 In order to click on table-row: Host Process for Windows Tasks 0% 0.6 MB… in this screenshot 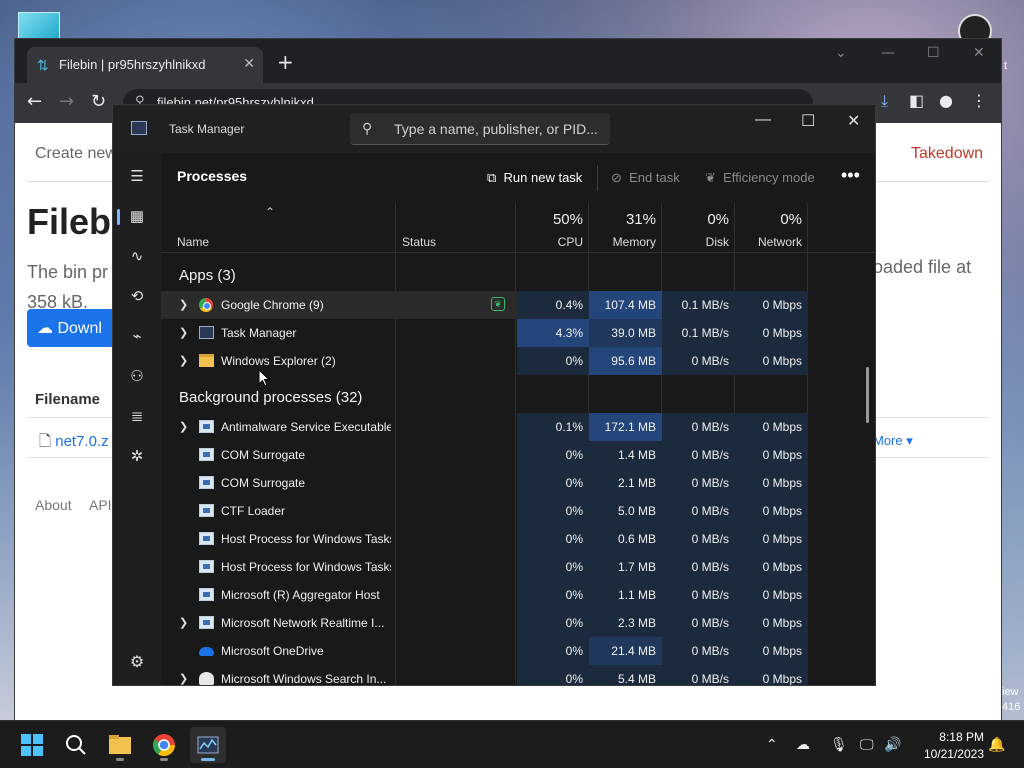, I will do `click(484, 539)`.